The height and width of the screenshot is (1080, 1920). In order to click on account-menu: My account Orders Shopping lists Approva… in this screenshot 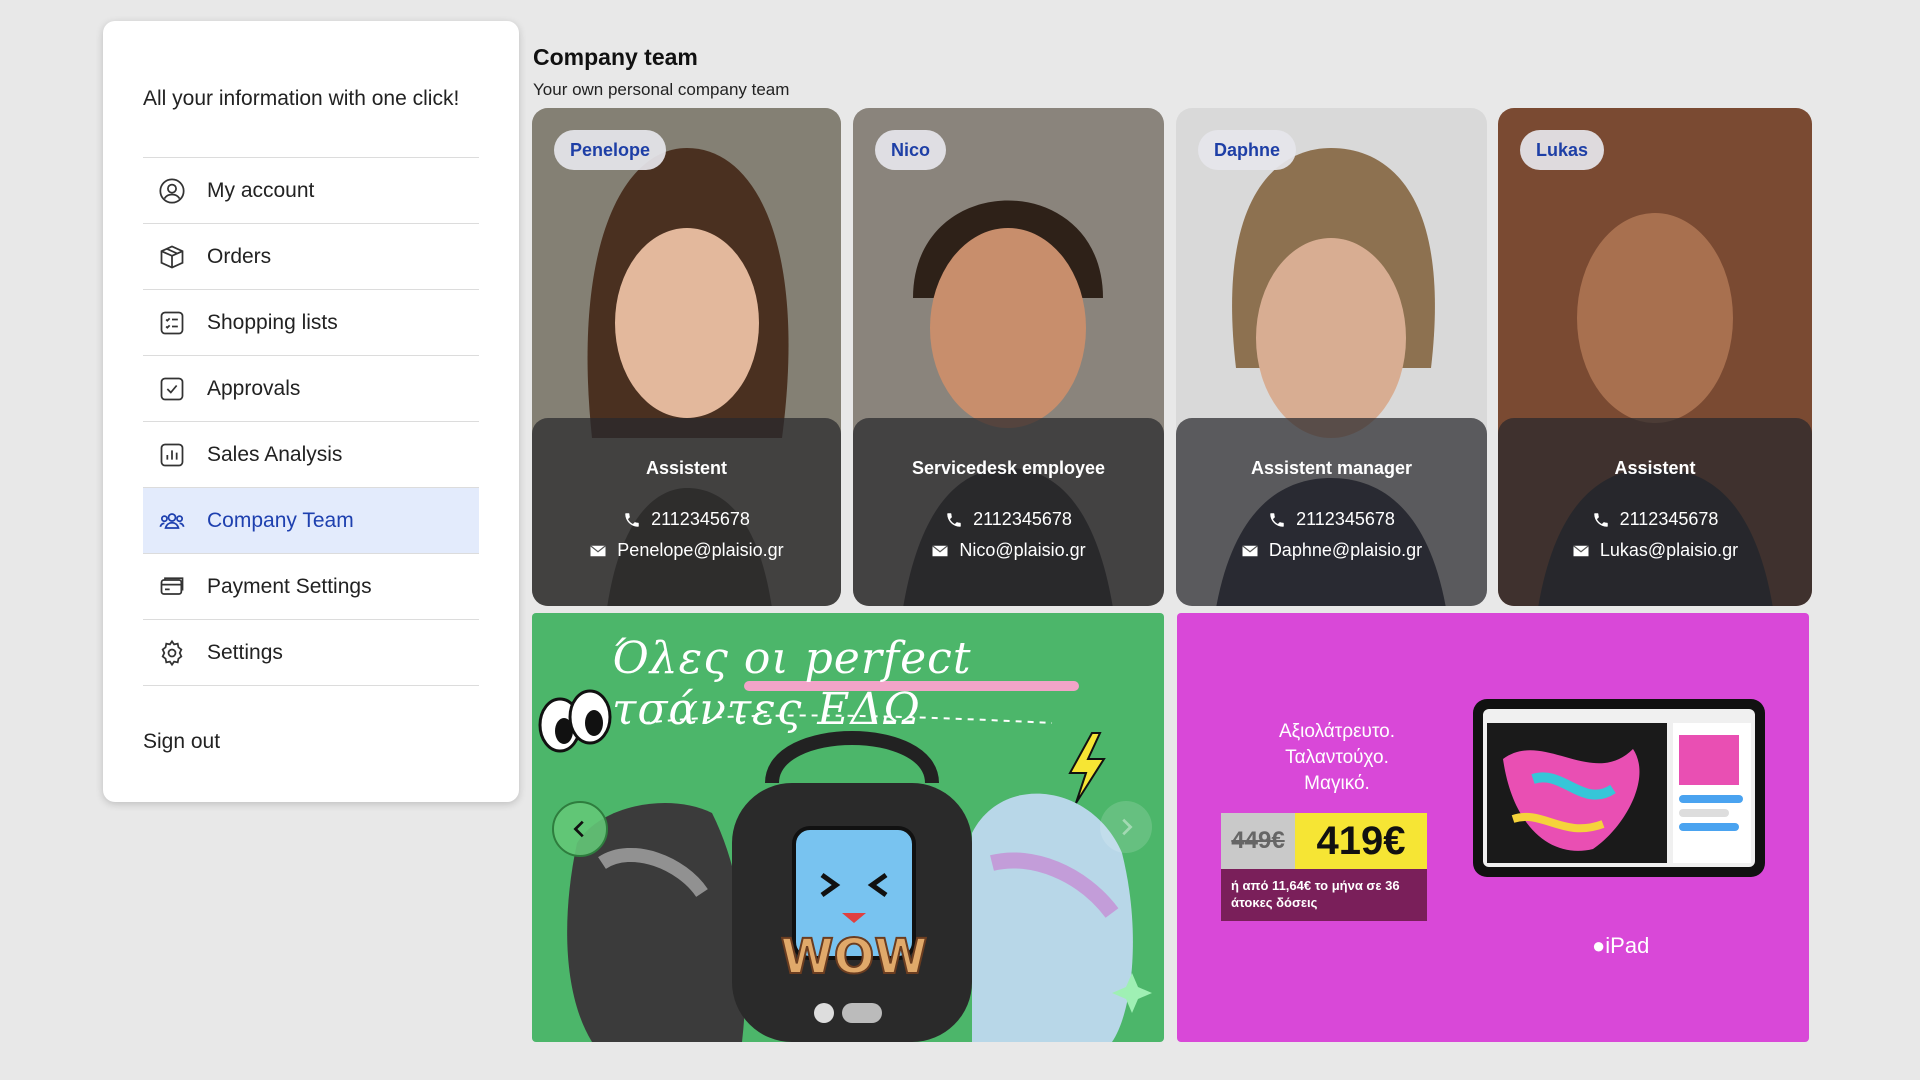, I will do `click(311, 421)`.